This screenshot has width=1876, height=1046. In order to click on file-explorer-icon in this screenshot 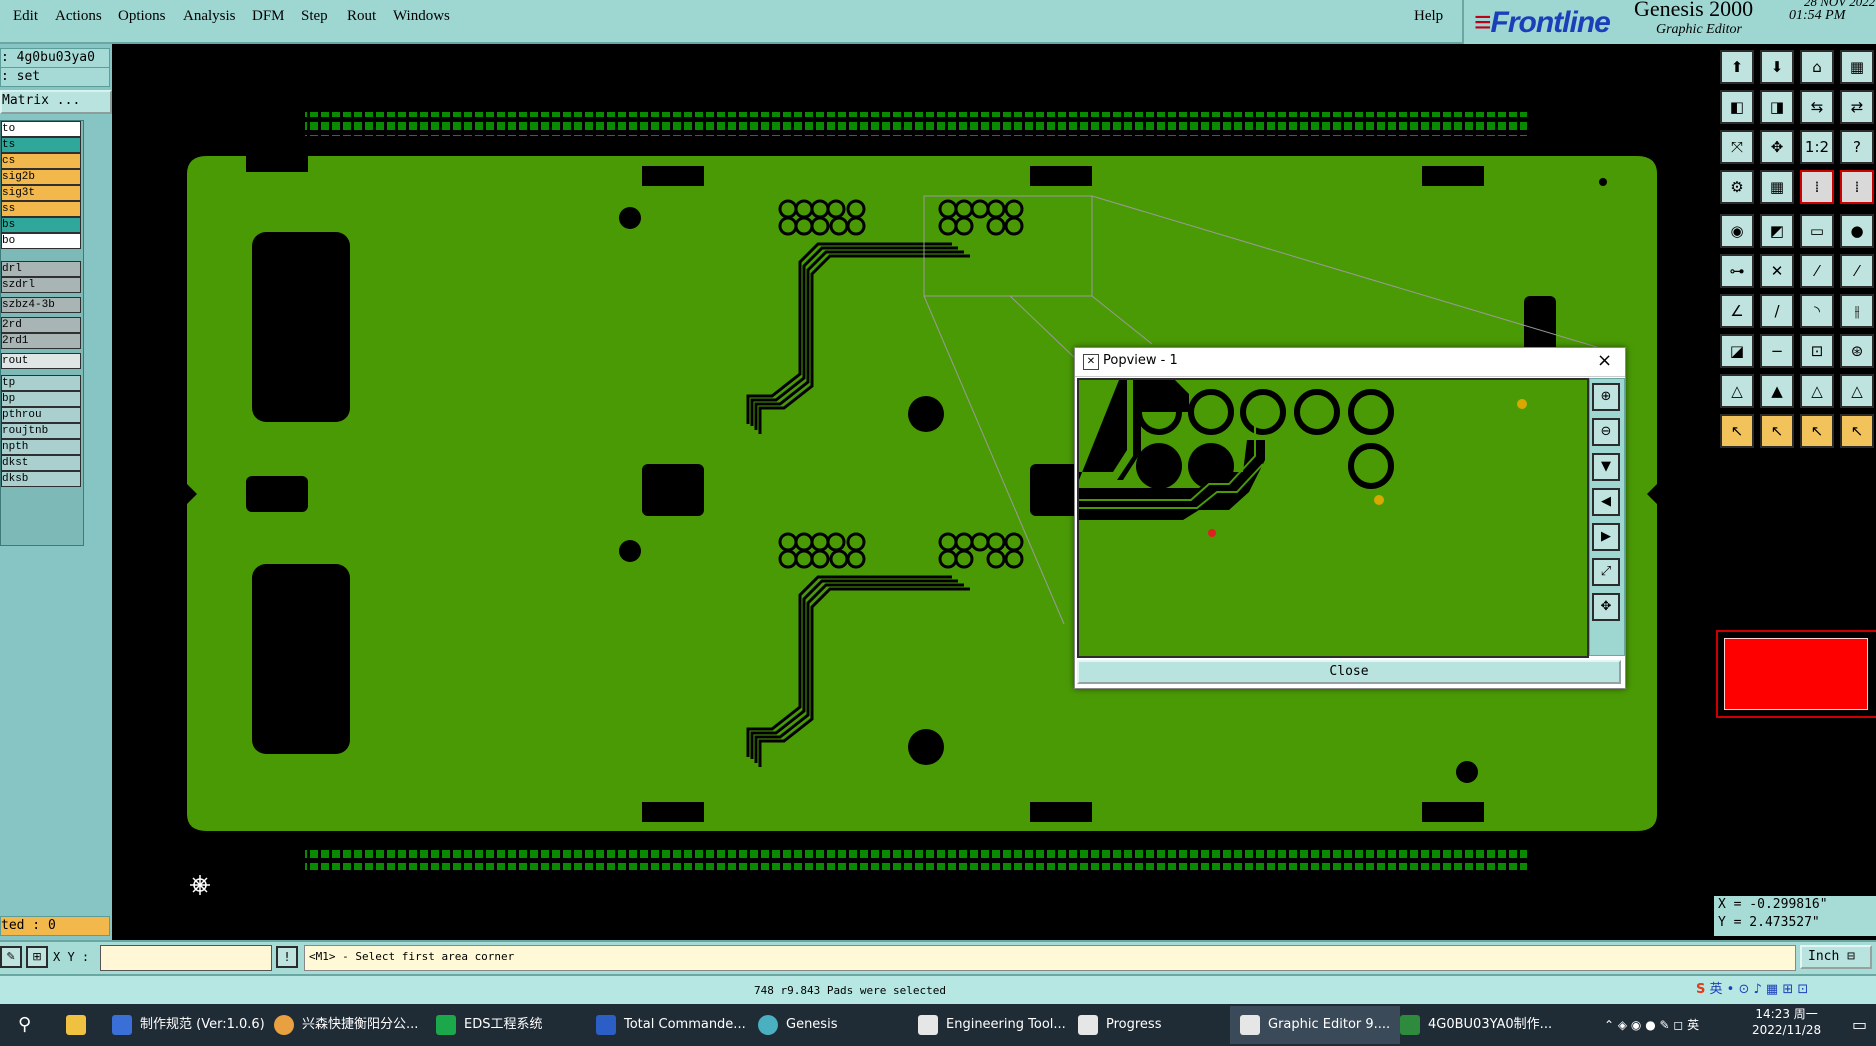, I will do `click(80, 1025)`.